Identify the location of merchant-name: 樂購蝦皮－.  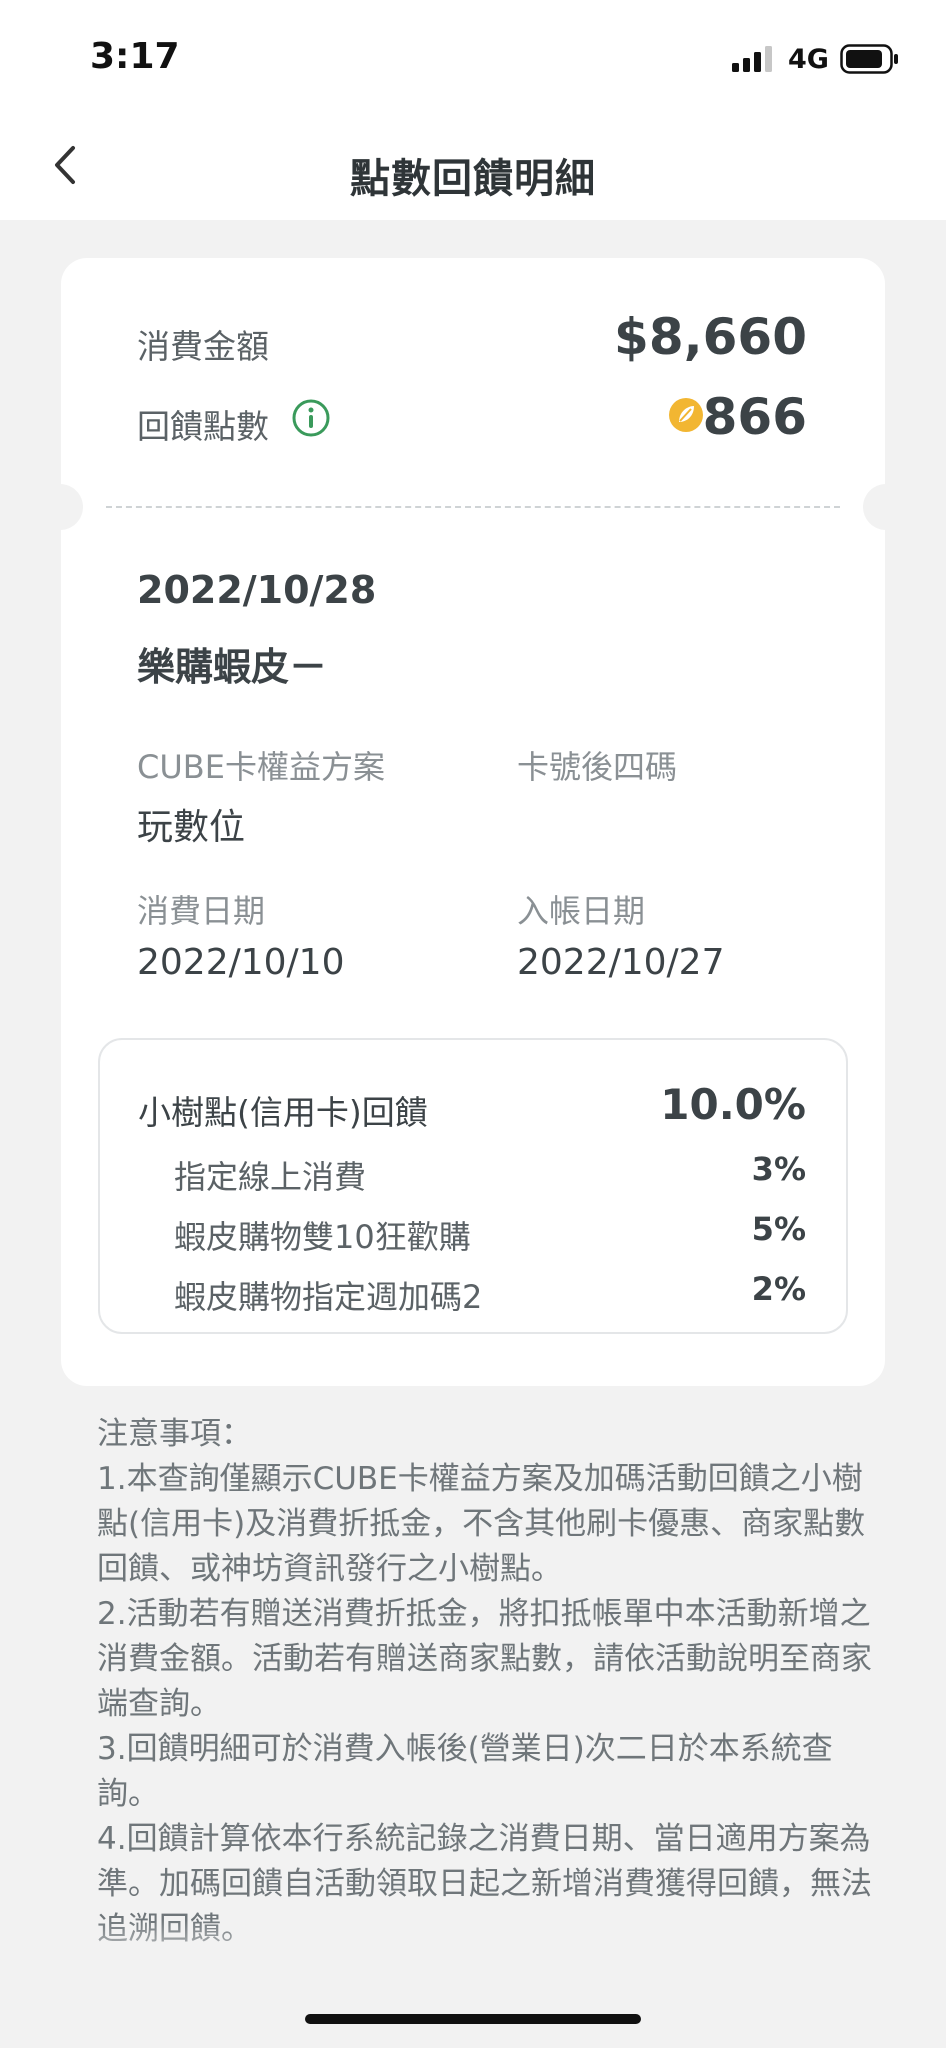
(232, 667).